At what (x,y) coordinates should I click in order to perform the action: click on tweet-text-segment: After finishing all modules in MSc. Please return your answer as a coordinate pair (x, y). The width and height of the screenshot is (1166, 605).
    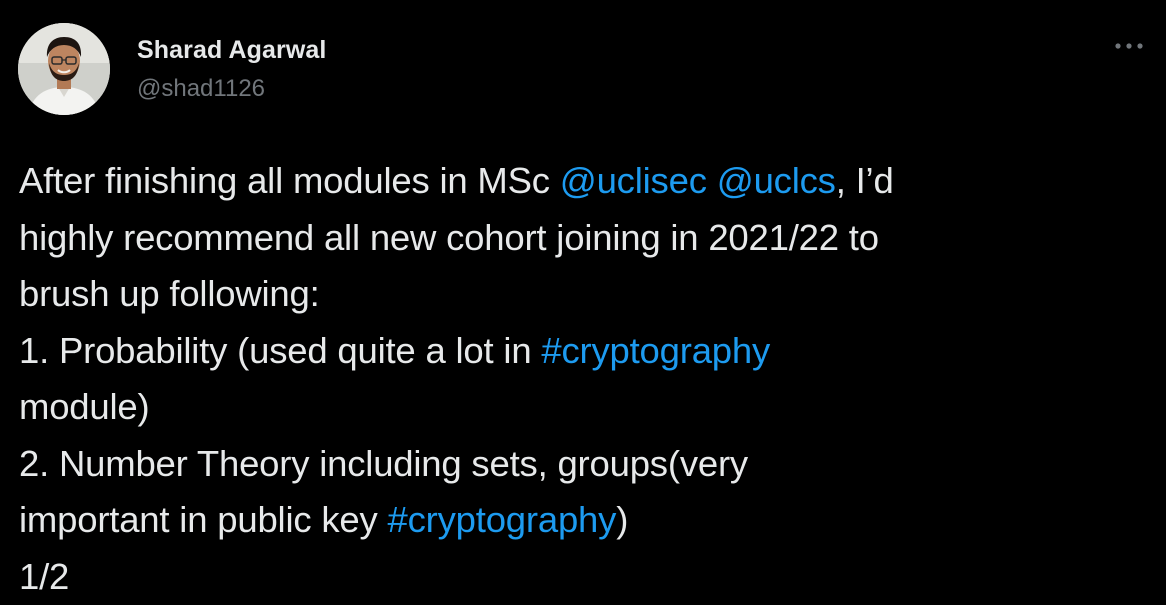
    Looking at the image, I should click on (289, 180).